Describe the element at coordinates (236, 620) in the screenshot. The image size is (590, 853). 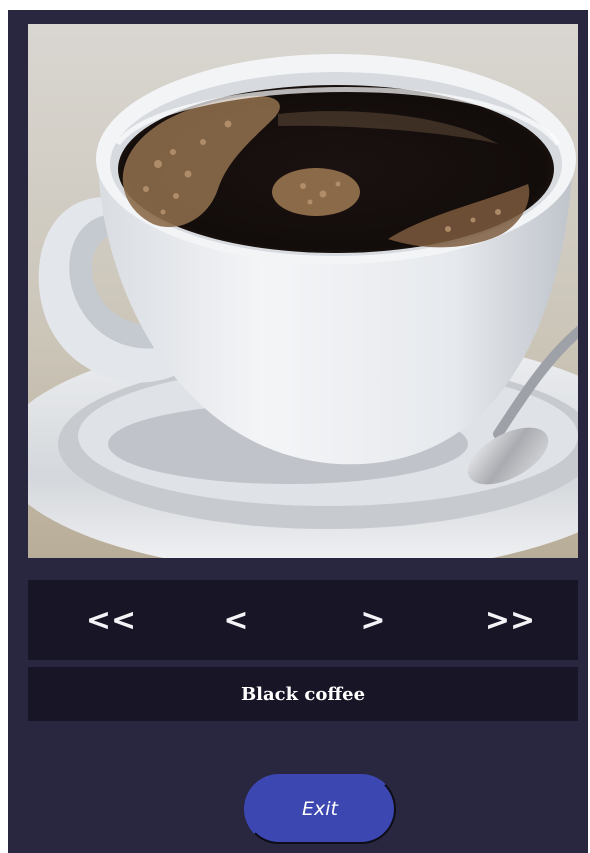
I see `previous-image-button: <` at that location.